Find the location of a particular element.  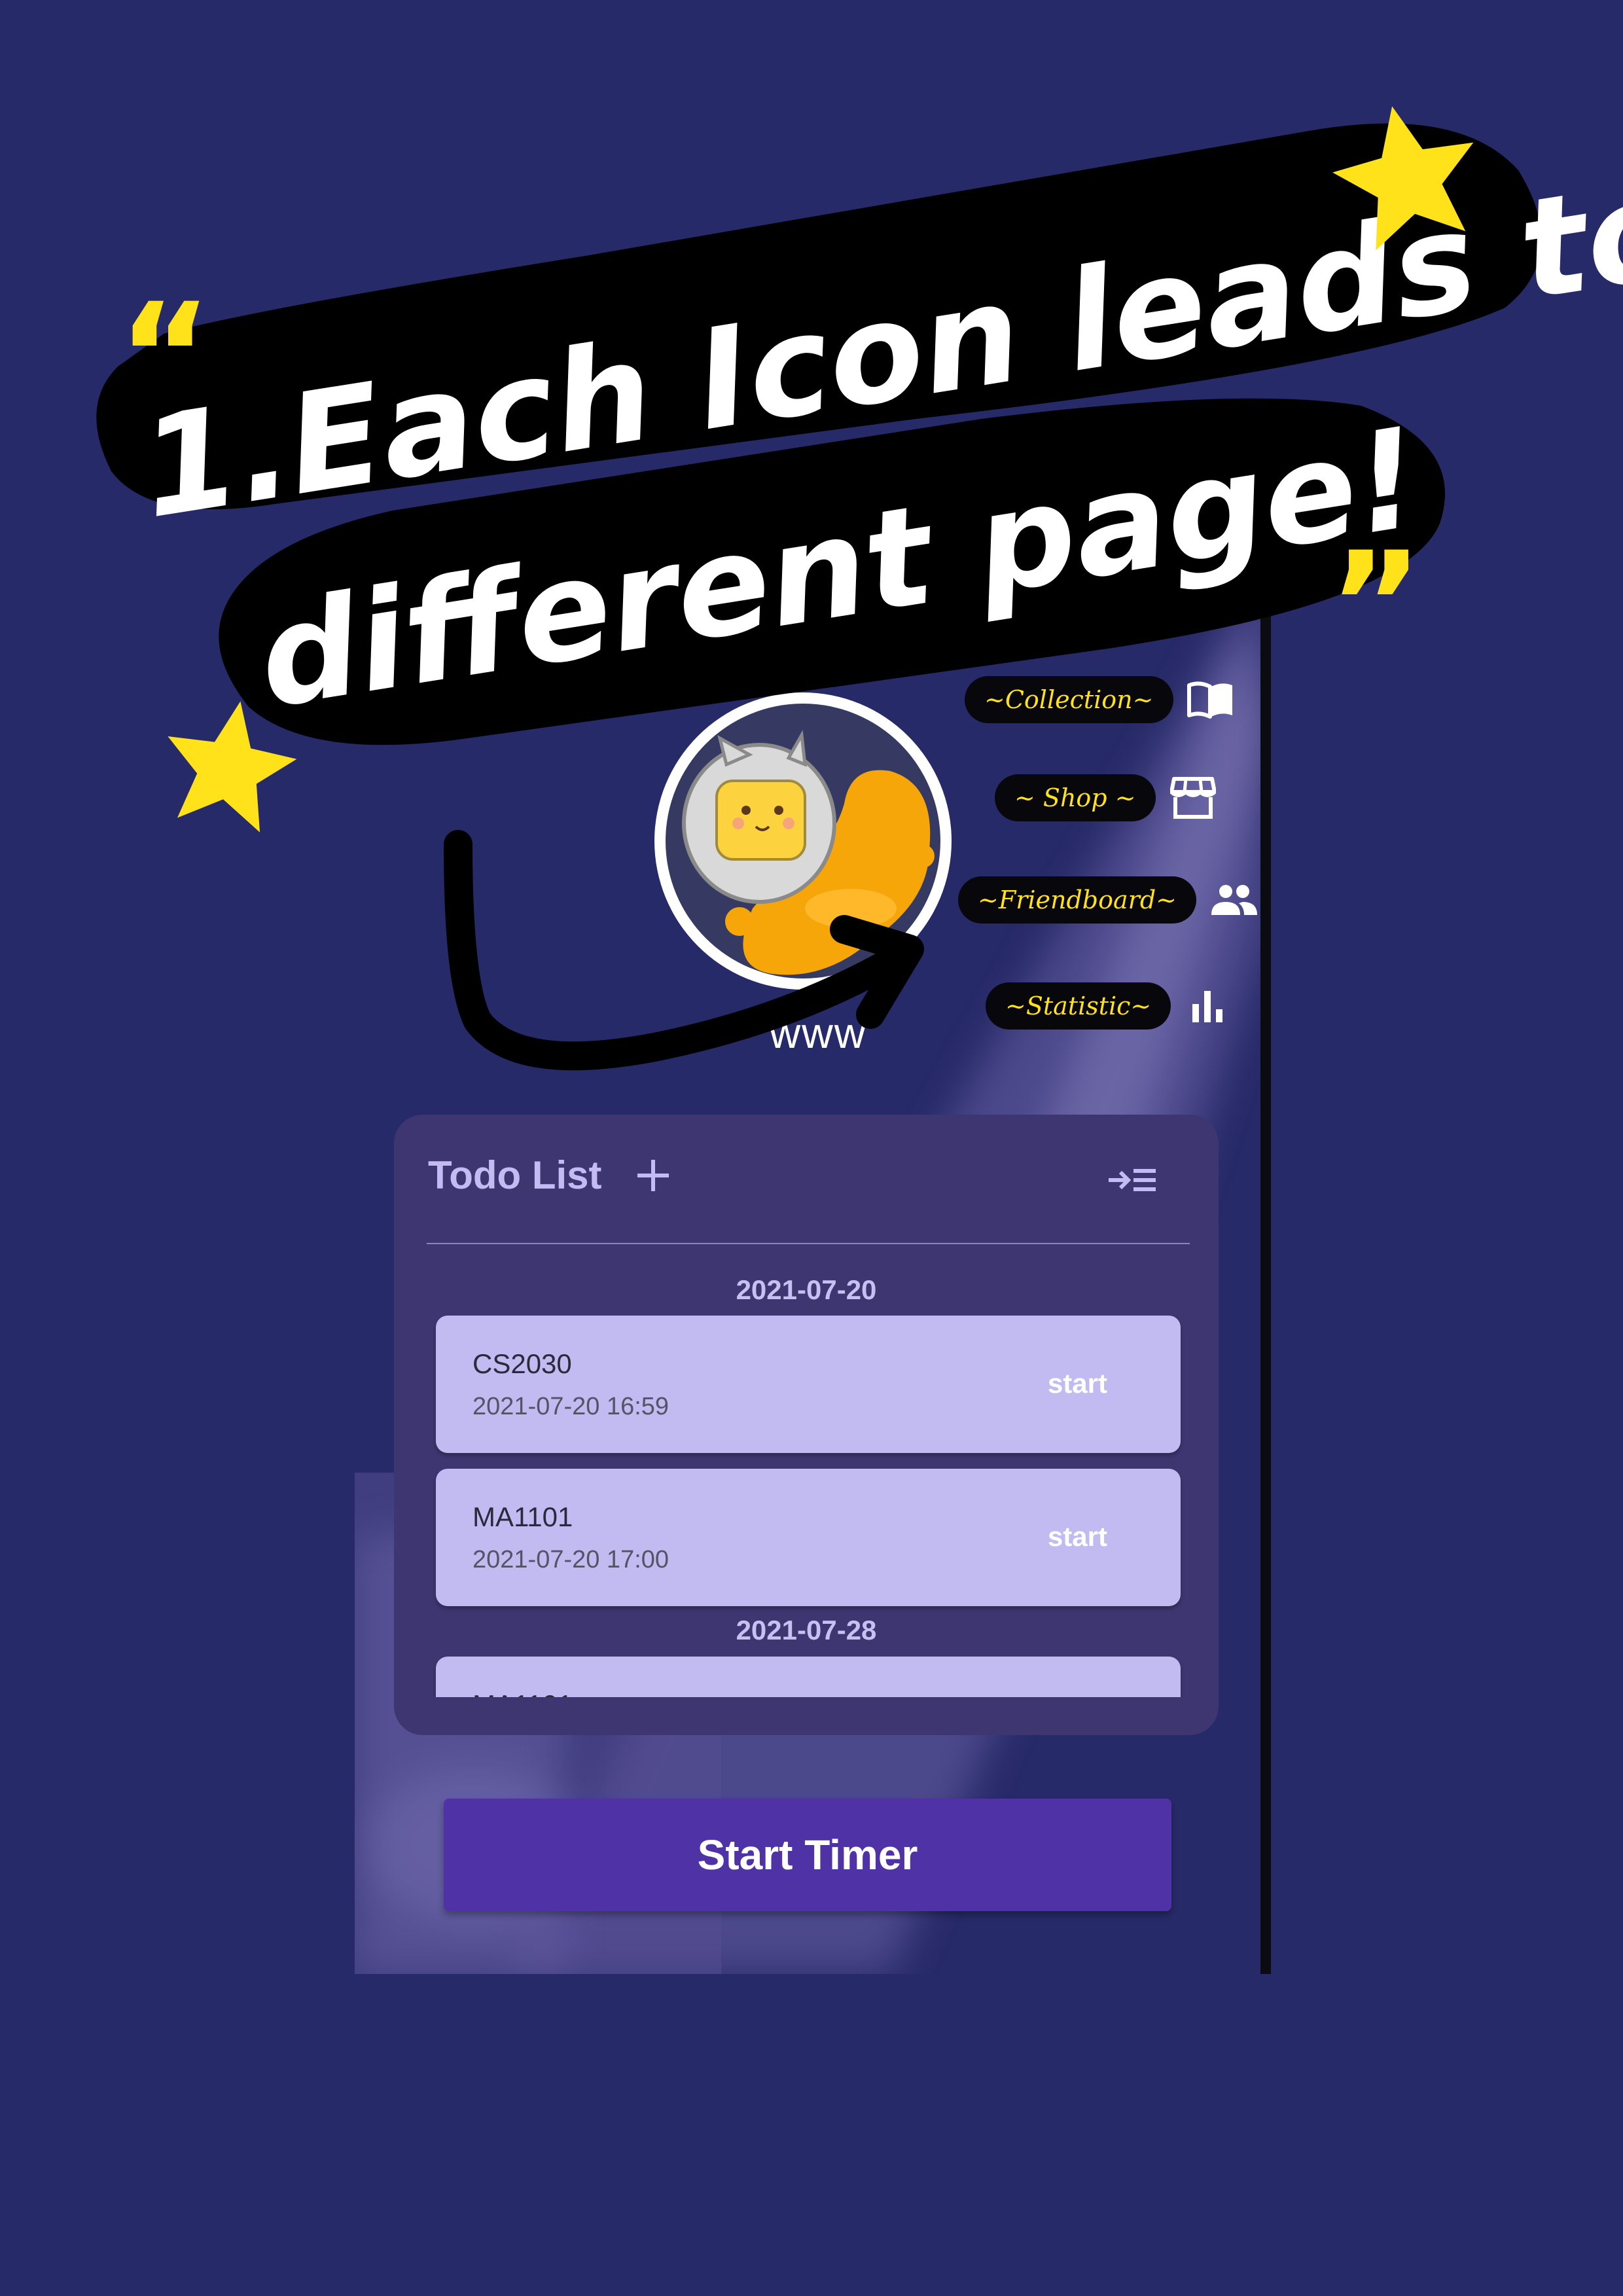

people-icon is located at coordinates (1233, 899).